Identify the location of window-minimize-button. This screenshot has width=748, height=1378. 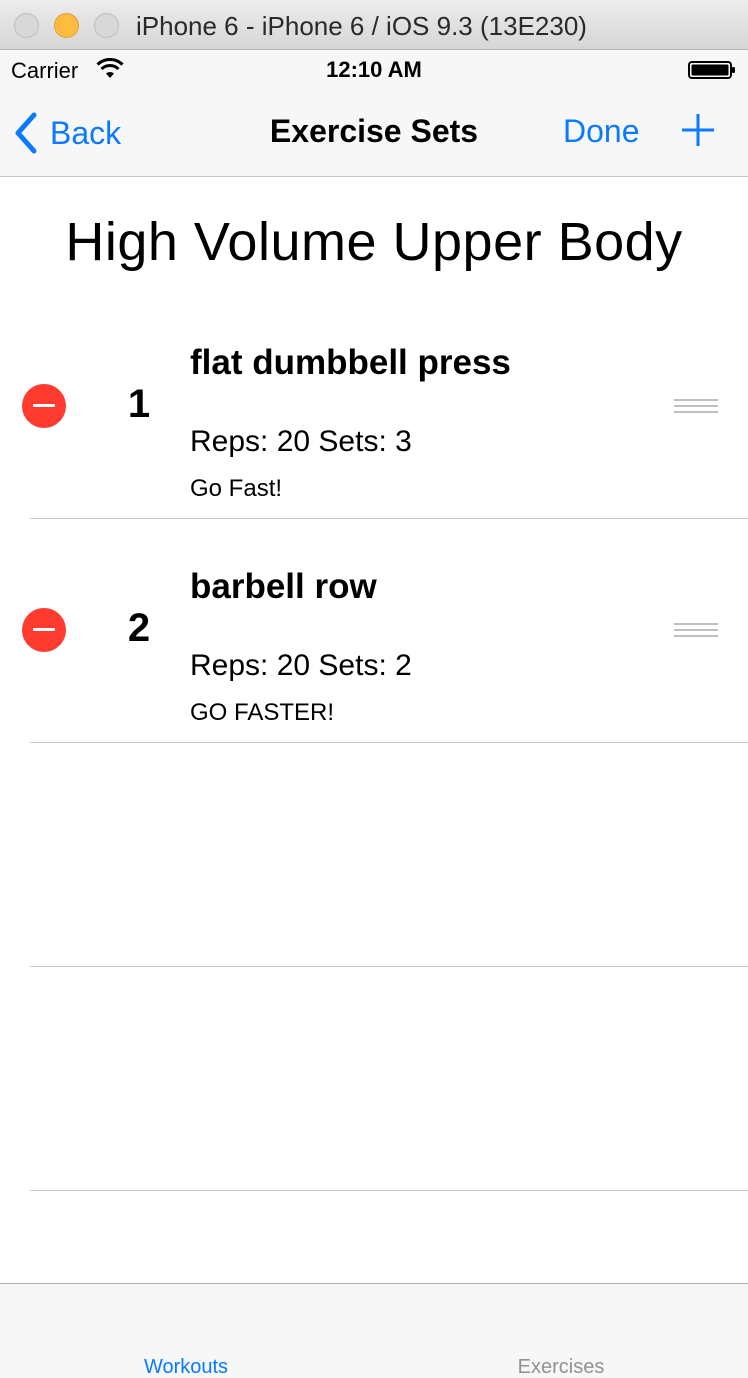
(66, 25).